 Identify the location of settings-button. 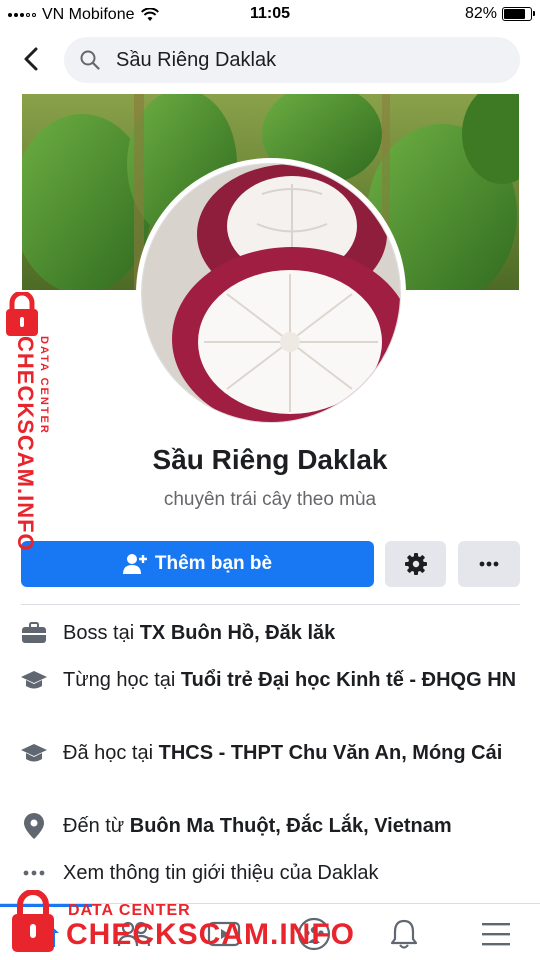
(415, 564).